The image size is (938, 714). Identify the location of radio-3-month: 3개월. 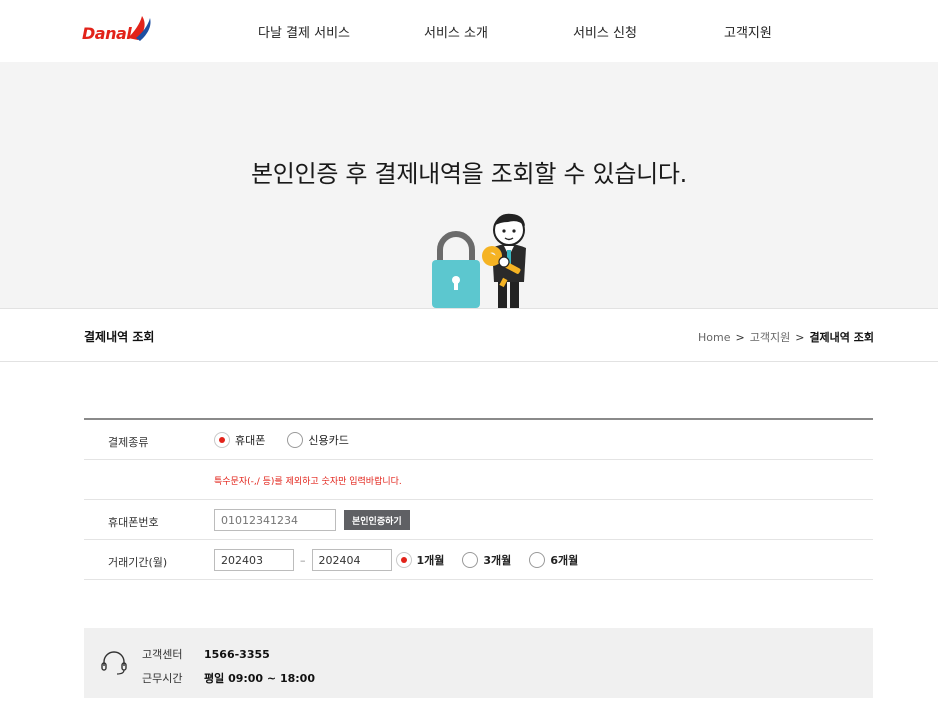
(486, 560).